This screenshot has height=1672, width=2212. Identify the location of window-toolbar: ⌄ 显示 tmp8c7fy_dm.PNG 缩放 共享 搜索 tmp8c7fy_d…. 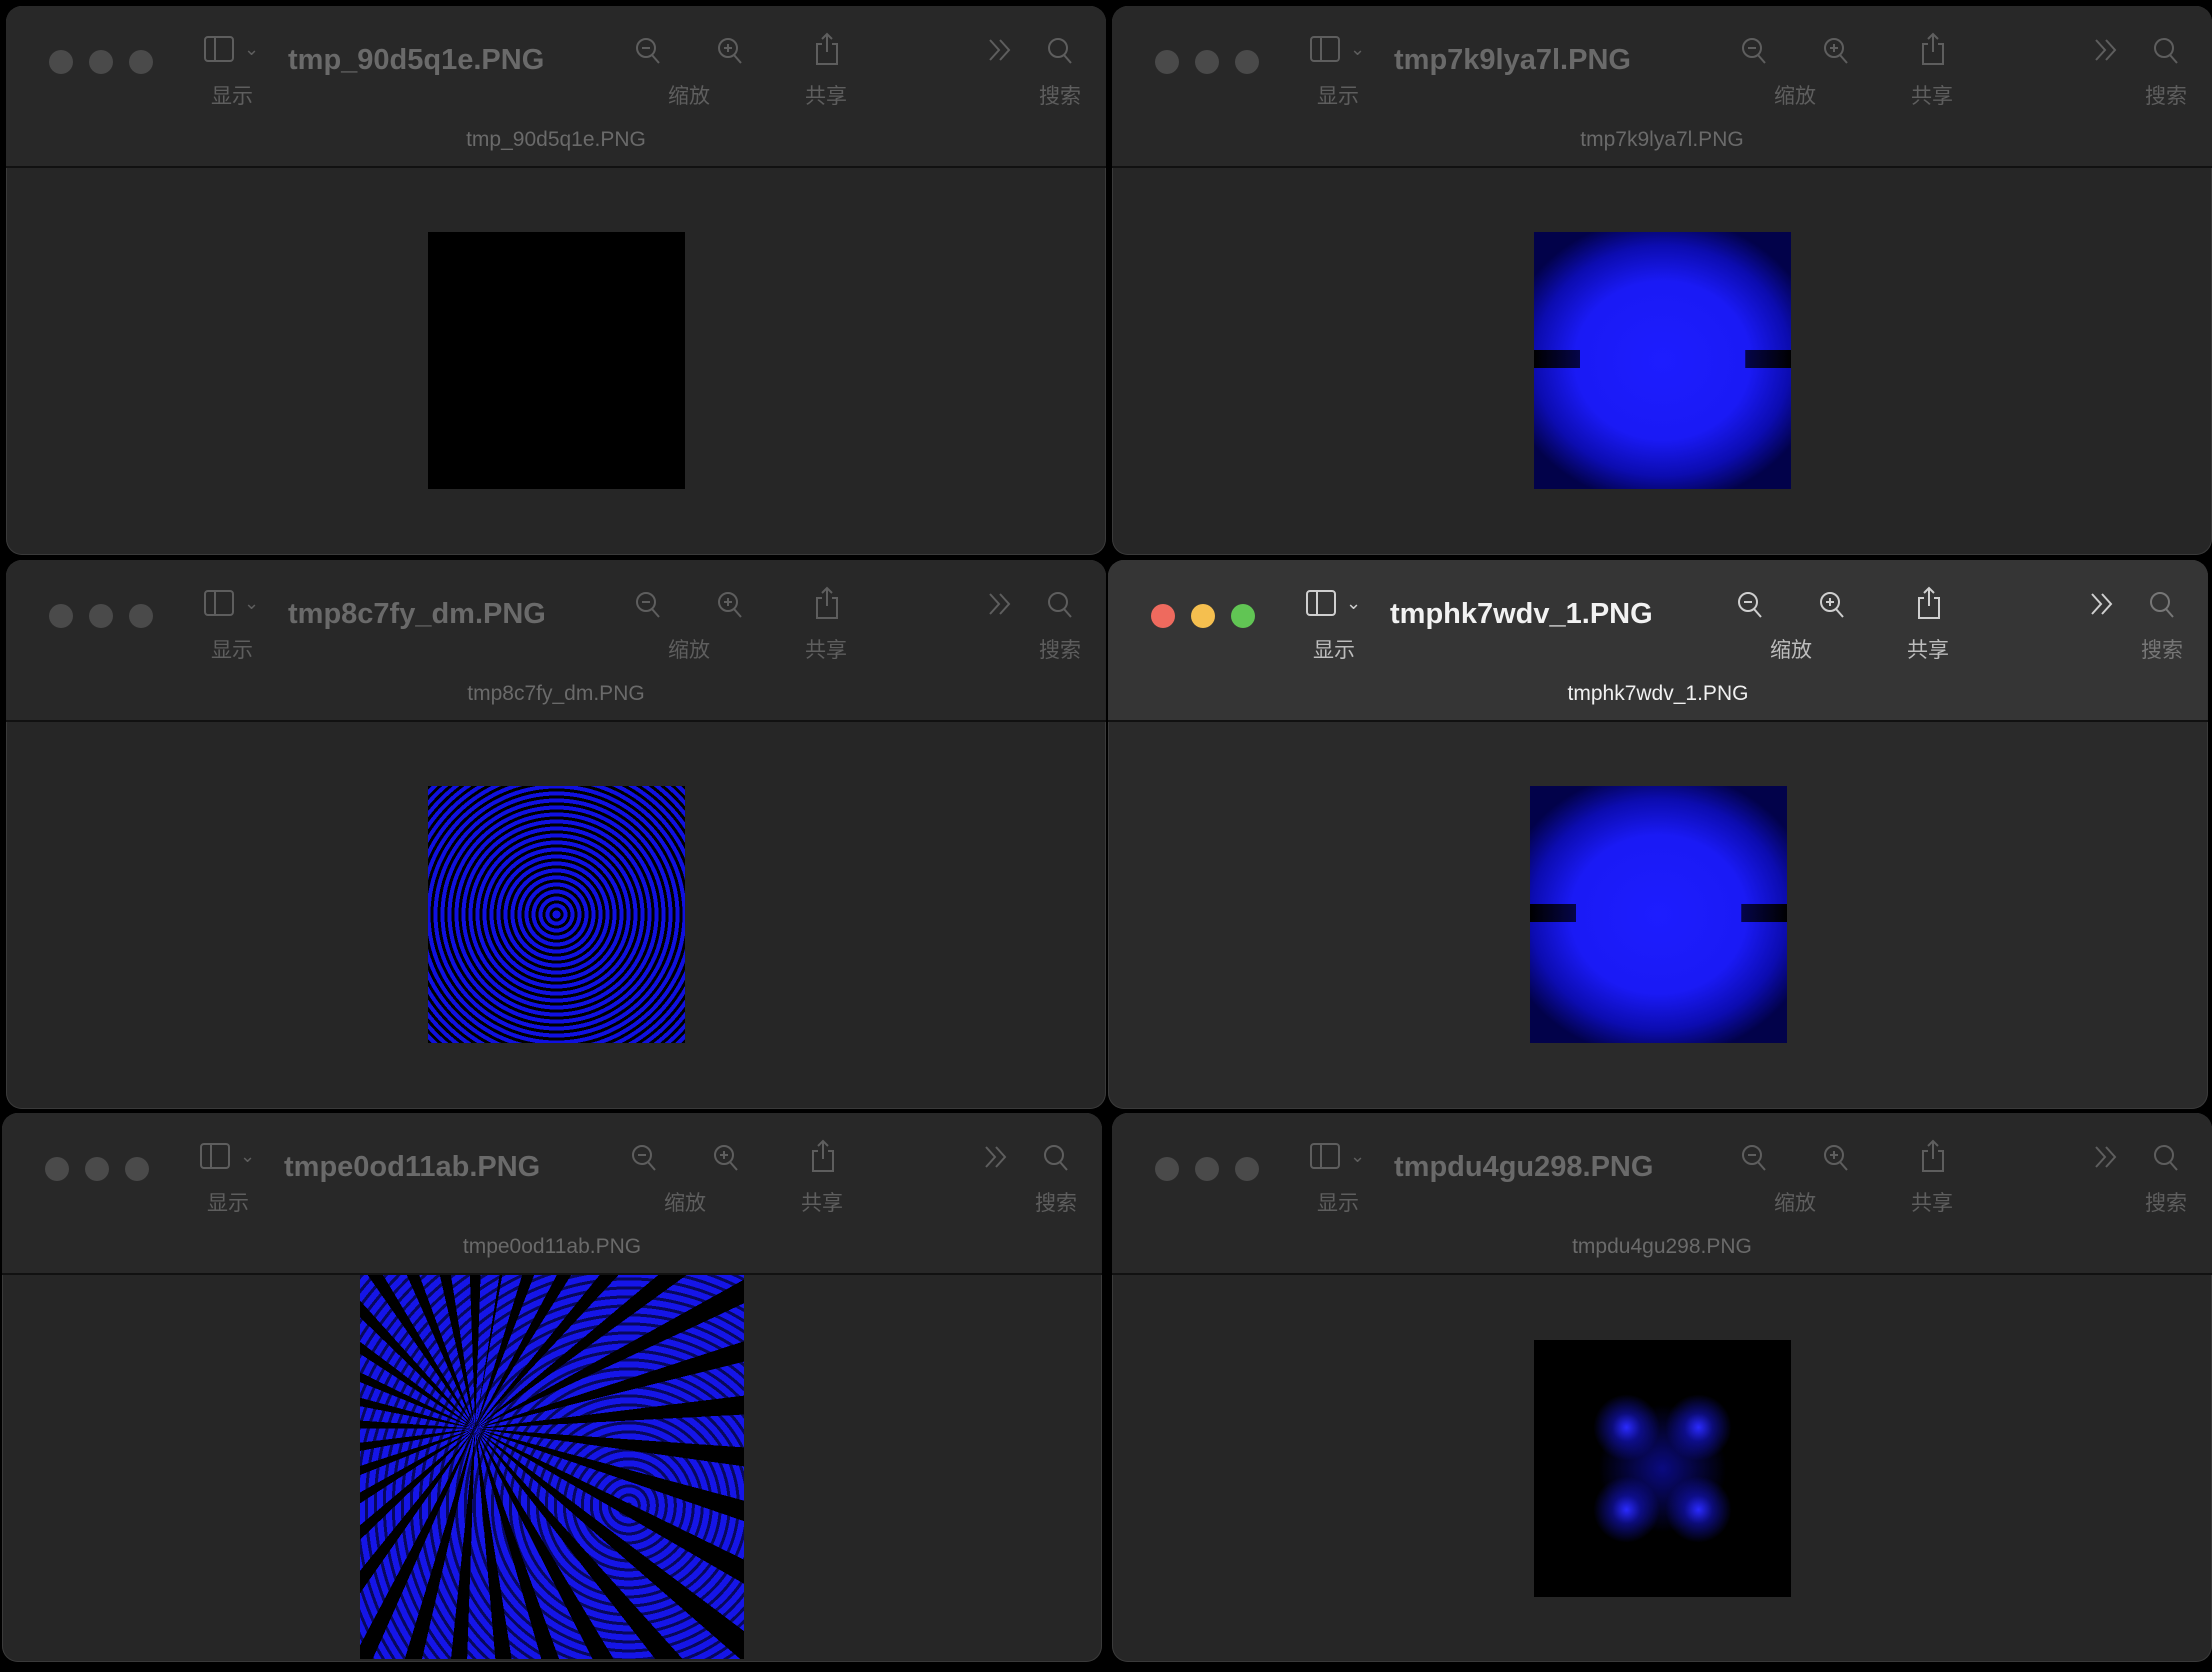
(556, 641).